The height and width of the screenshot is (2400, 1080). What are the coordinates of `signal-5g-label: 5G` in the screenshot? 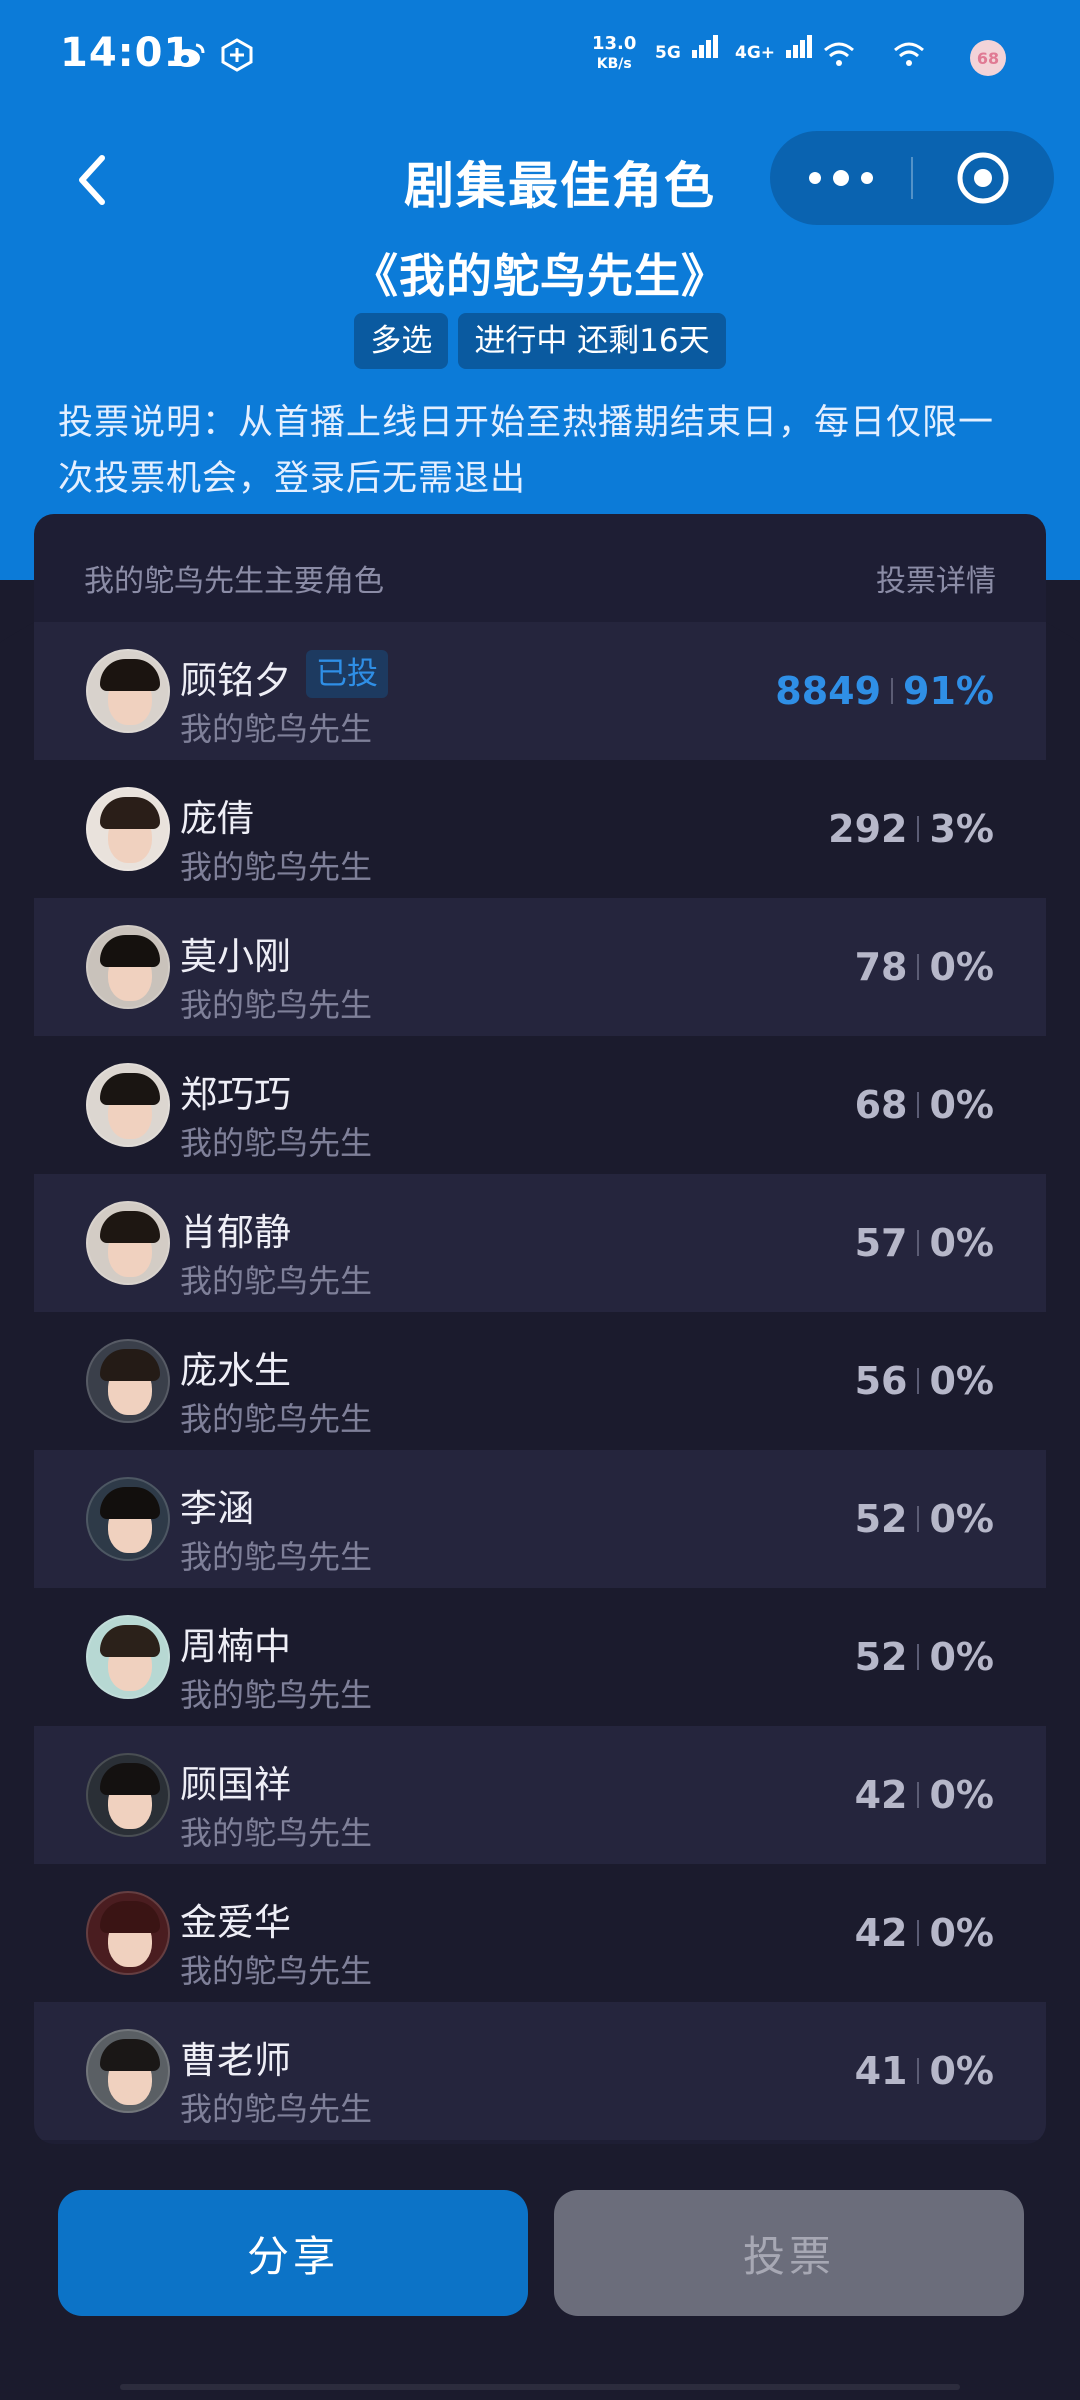 It's located at (668, 53).